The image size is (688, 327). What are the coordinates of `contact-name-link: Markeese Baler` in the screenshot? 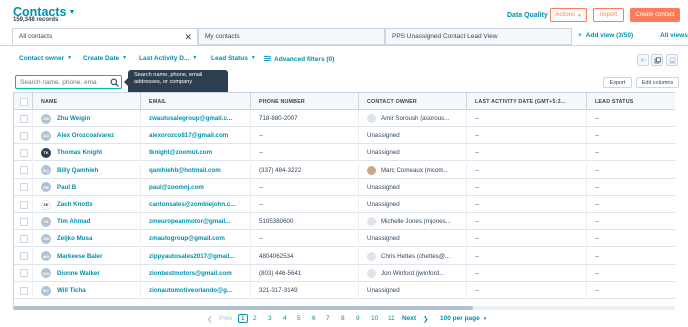 It's located at (79, 256).